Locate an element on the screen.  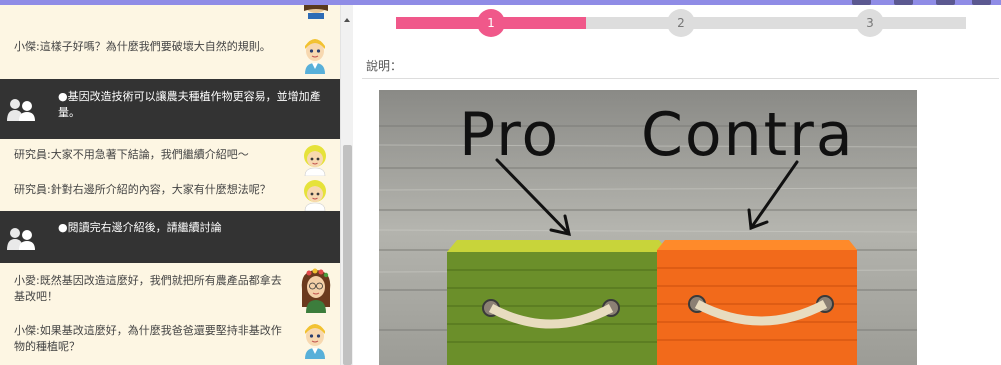
step-3: 3 is located at coordinates (870, 23).